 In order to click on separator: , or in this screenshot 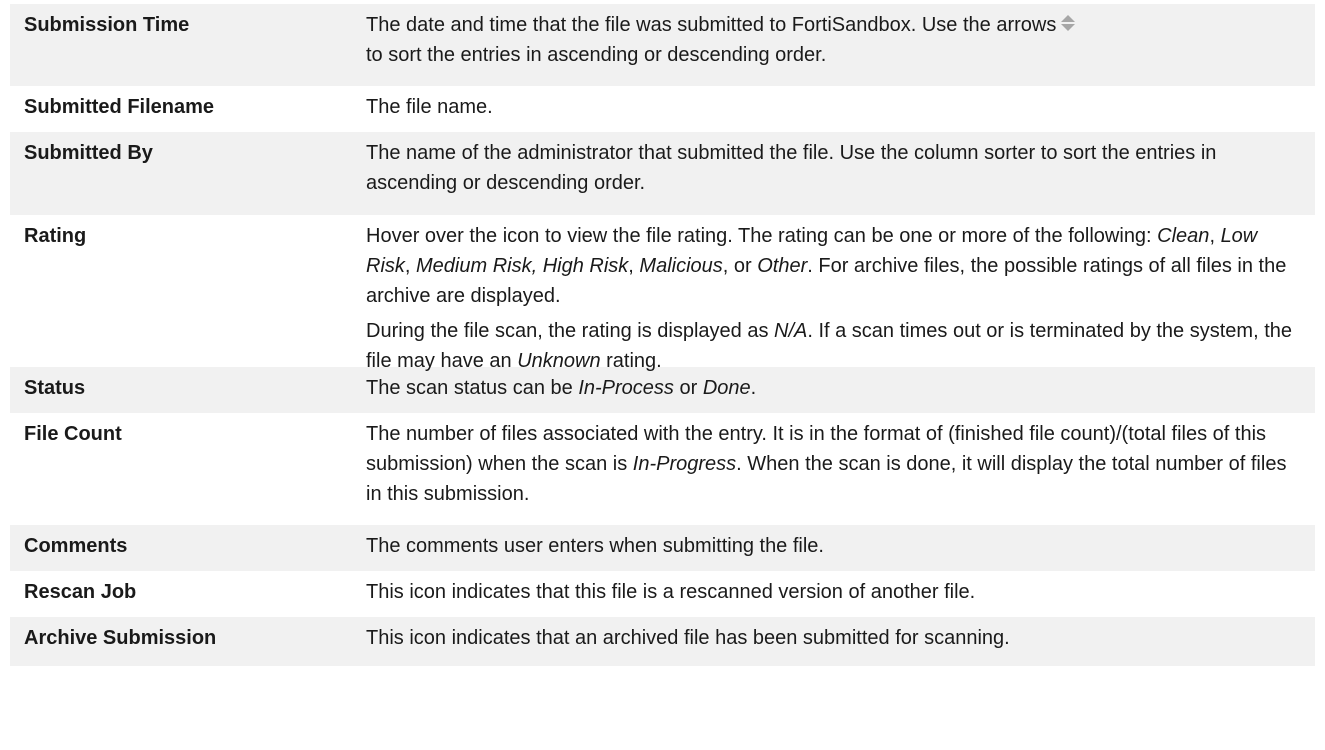, I will do `click(740, 266)`.